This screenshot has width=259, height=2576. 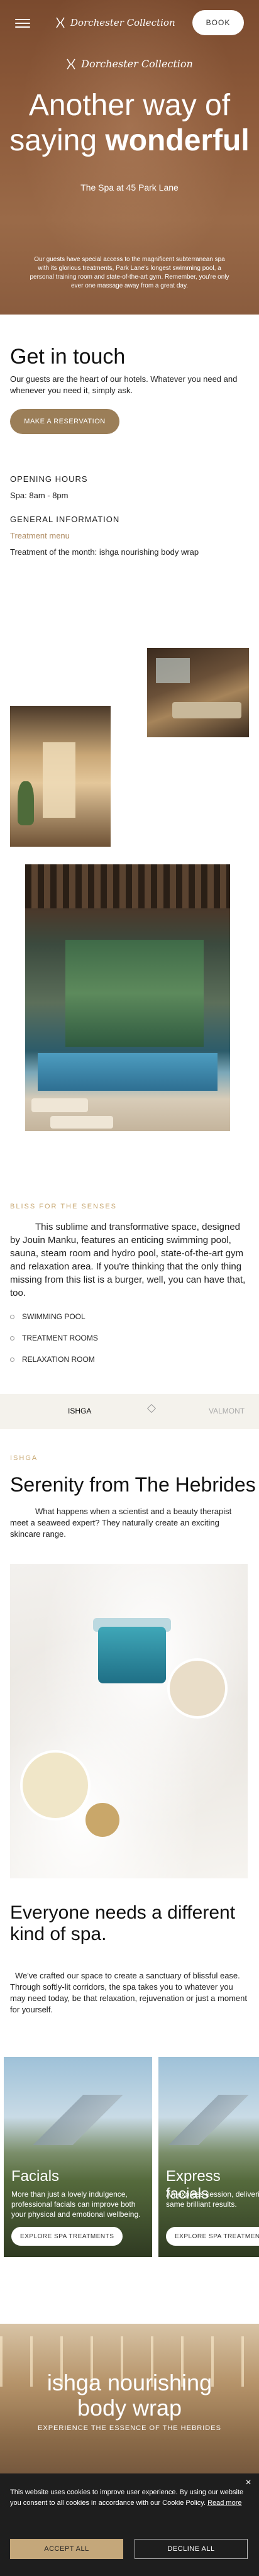 What do you see at coordinates (198, 692) in the screenshot?
I see `relaxation-lounge-photo` at bounding box center [198, 692].